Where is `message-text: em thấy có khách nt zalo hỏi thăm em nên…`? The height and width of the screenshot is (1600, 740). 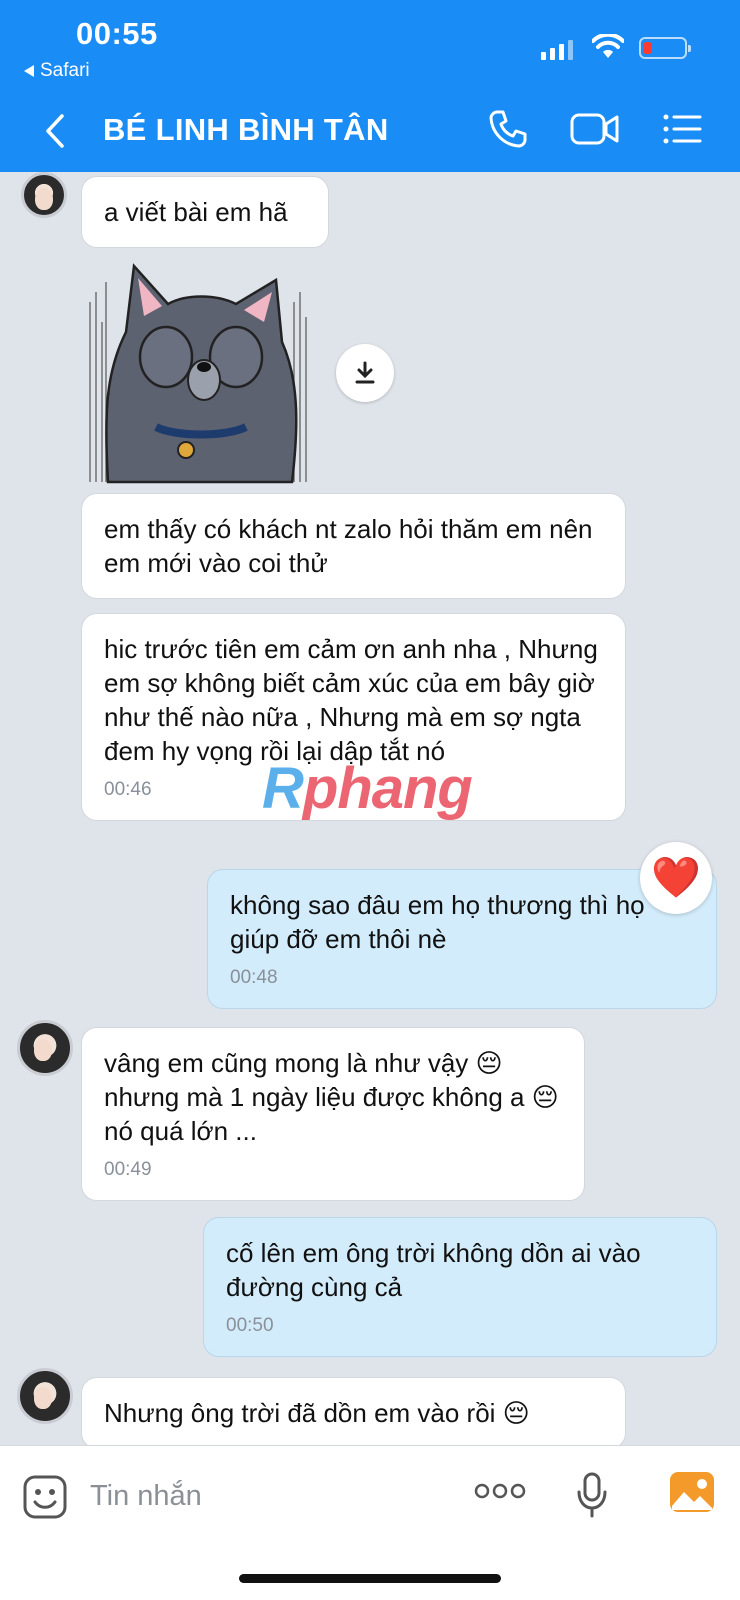
message-text: em thấy có khách nt zalo hỏi thăm em nên… is located at coordinates (348, 546).